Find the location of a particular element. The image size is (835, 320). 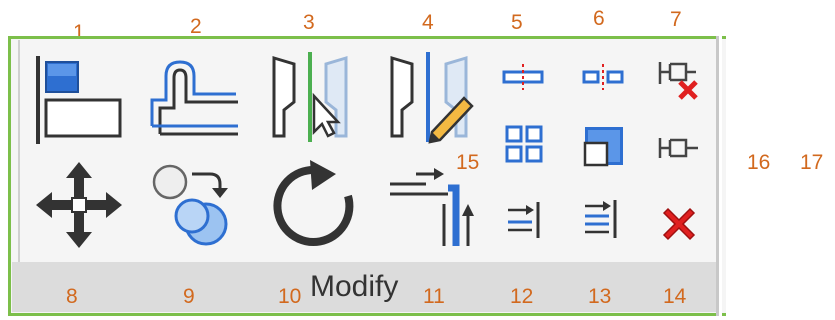

rotate-icon is located at coordinates (313, 203).